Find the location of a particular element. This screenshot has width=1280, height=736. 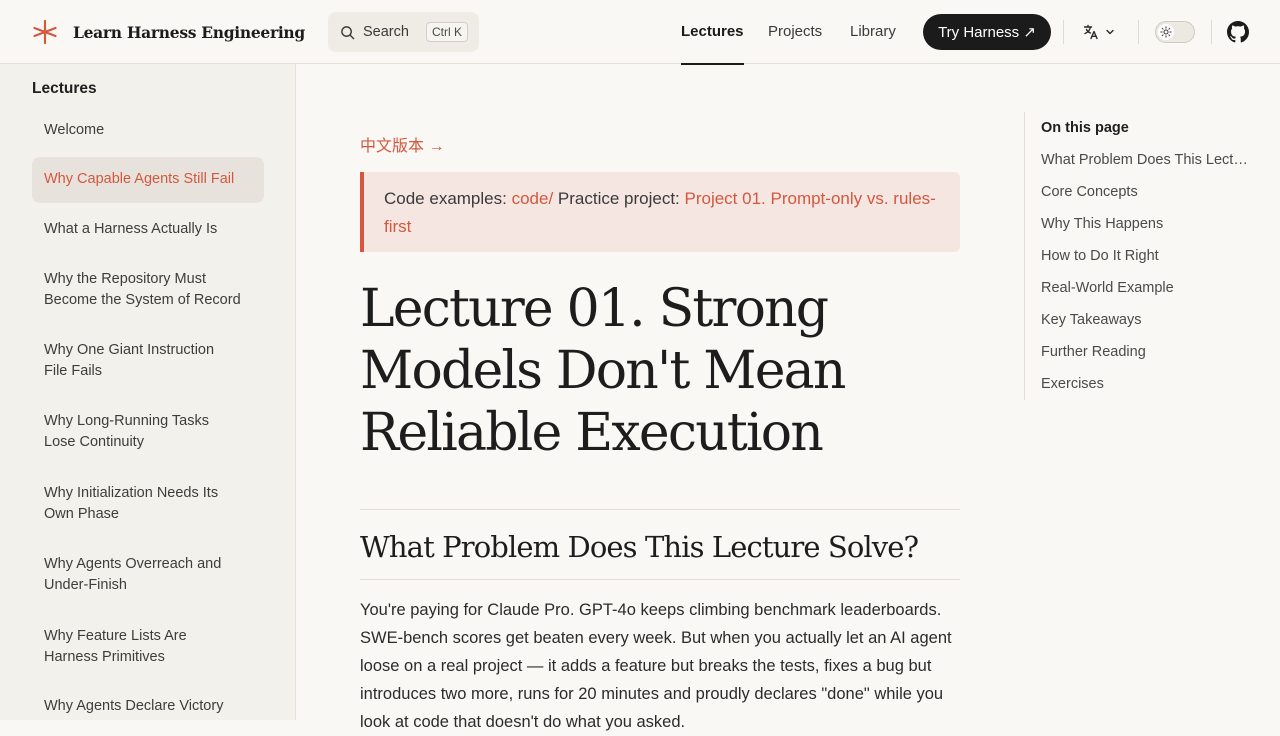

toc-item: Further Reading is located at coordinates (1145, 352).